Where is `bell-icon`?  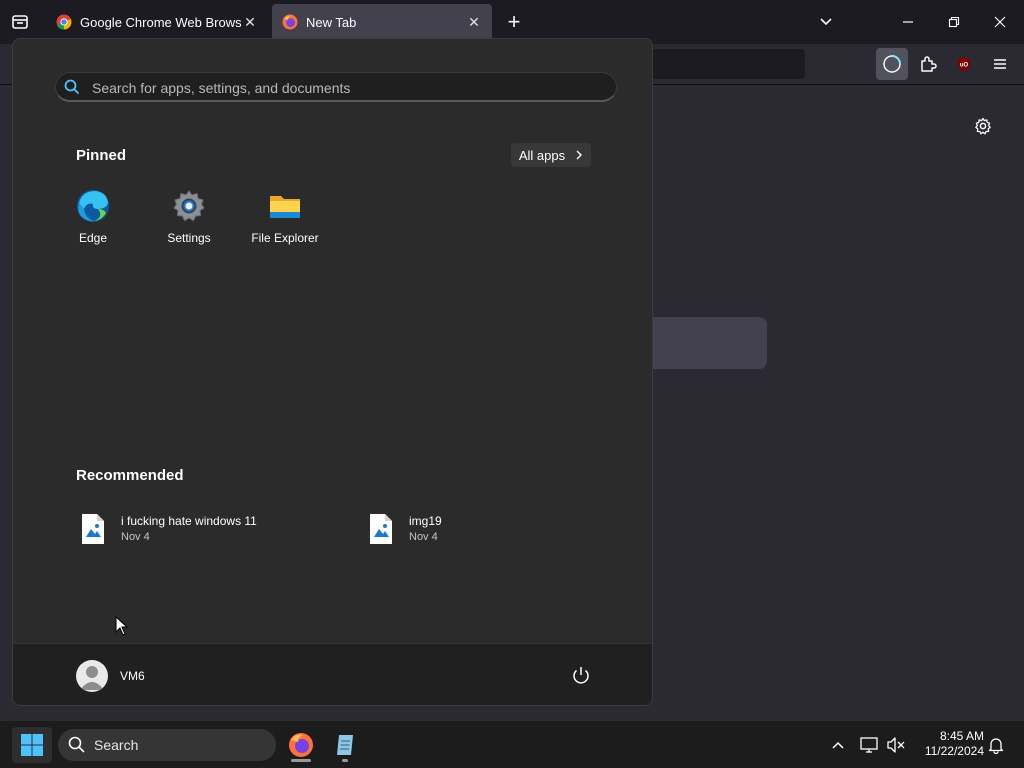
bell-icon is located at coordinates (996, 746).